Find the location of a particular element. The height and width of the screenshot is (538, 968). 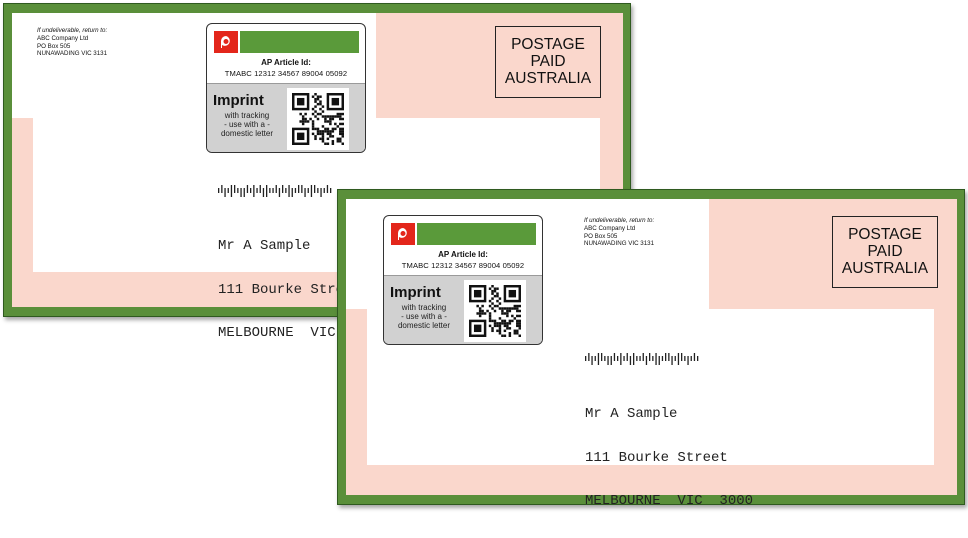

address-line: Mr A Sample is located at coordinates (631, 414).